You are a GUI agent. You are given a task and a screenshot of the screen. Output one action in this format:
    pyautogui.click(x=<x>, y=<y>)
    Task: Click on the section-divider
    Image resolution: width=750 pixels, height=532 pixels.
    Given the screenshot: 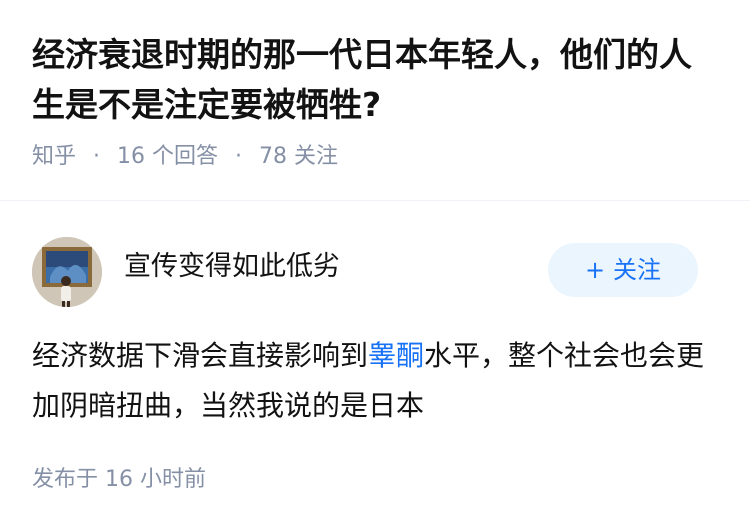 What is the action you would take?
    pyautogui.click(x=375, y=200)
    